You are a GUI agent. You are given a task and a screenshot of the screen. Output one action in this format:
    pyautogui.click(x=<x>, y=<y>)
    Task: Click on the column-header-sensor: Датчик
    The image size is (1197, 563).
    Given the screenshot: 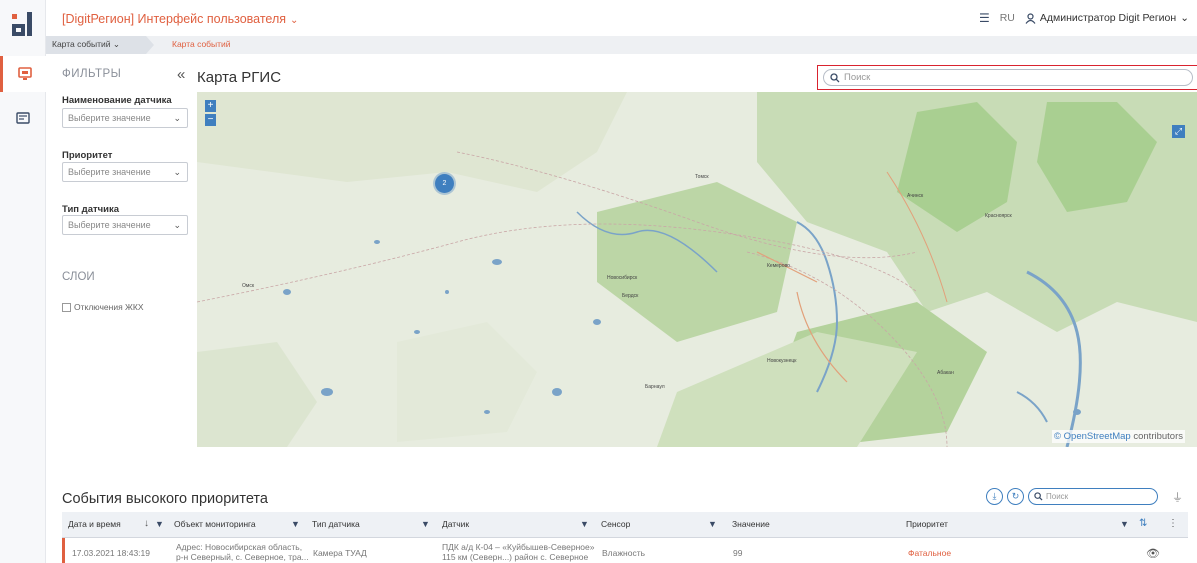 What is the action you would take?
    pyautogui.click(x=455, y=524)
    